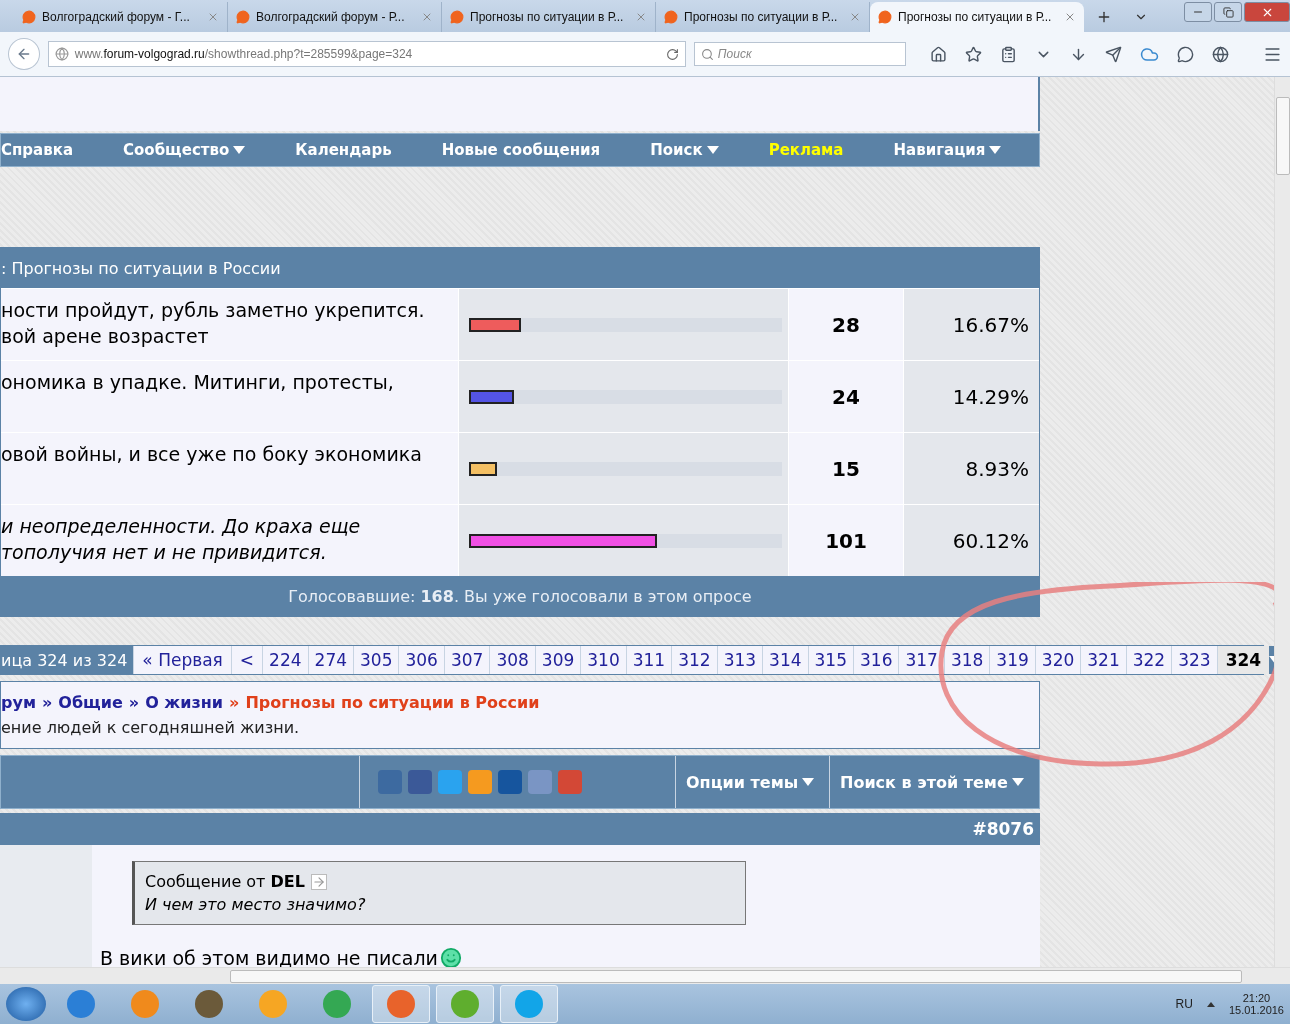 This screenshot has width=1290, height=1024. I want to click on nav-link: Справка, so click(37, 150).